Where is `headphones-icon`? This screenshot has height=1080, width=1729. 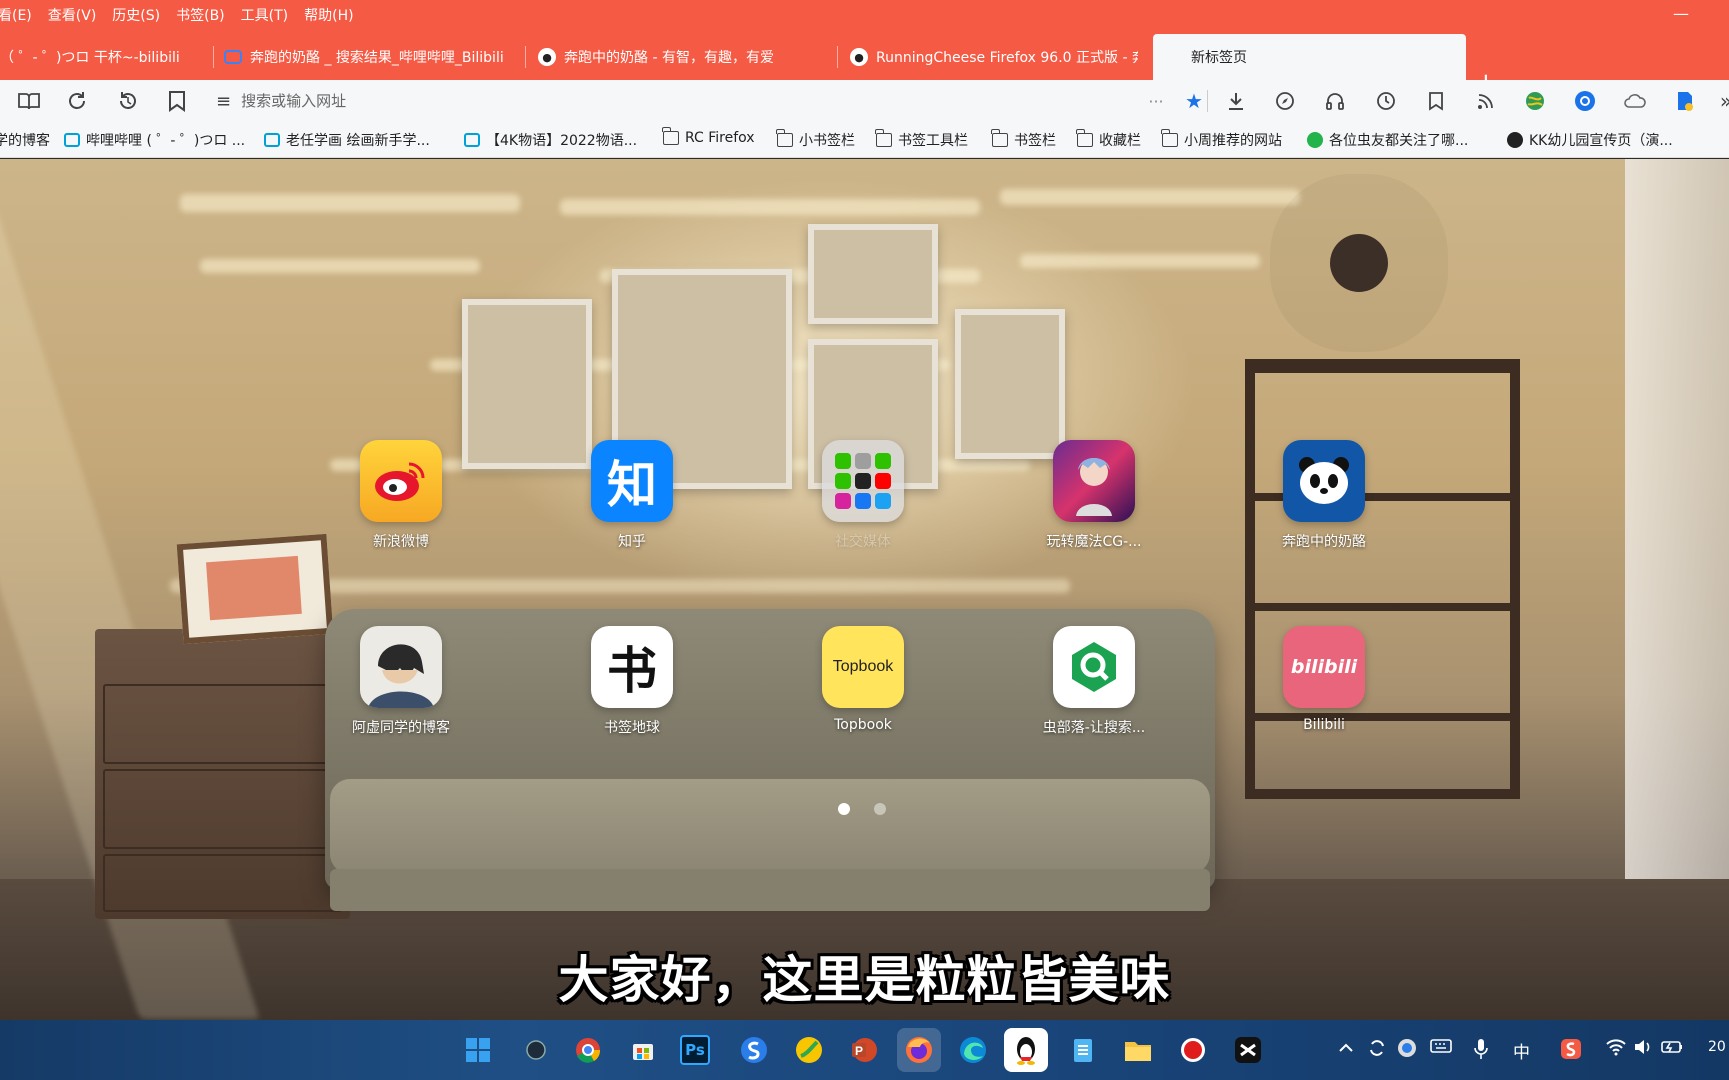
headphones-icon is located at coordinates (1335, 101).